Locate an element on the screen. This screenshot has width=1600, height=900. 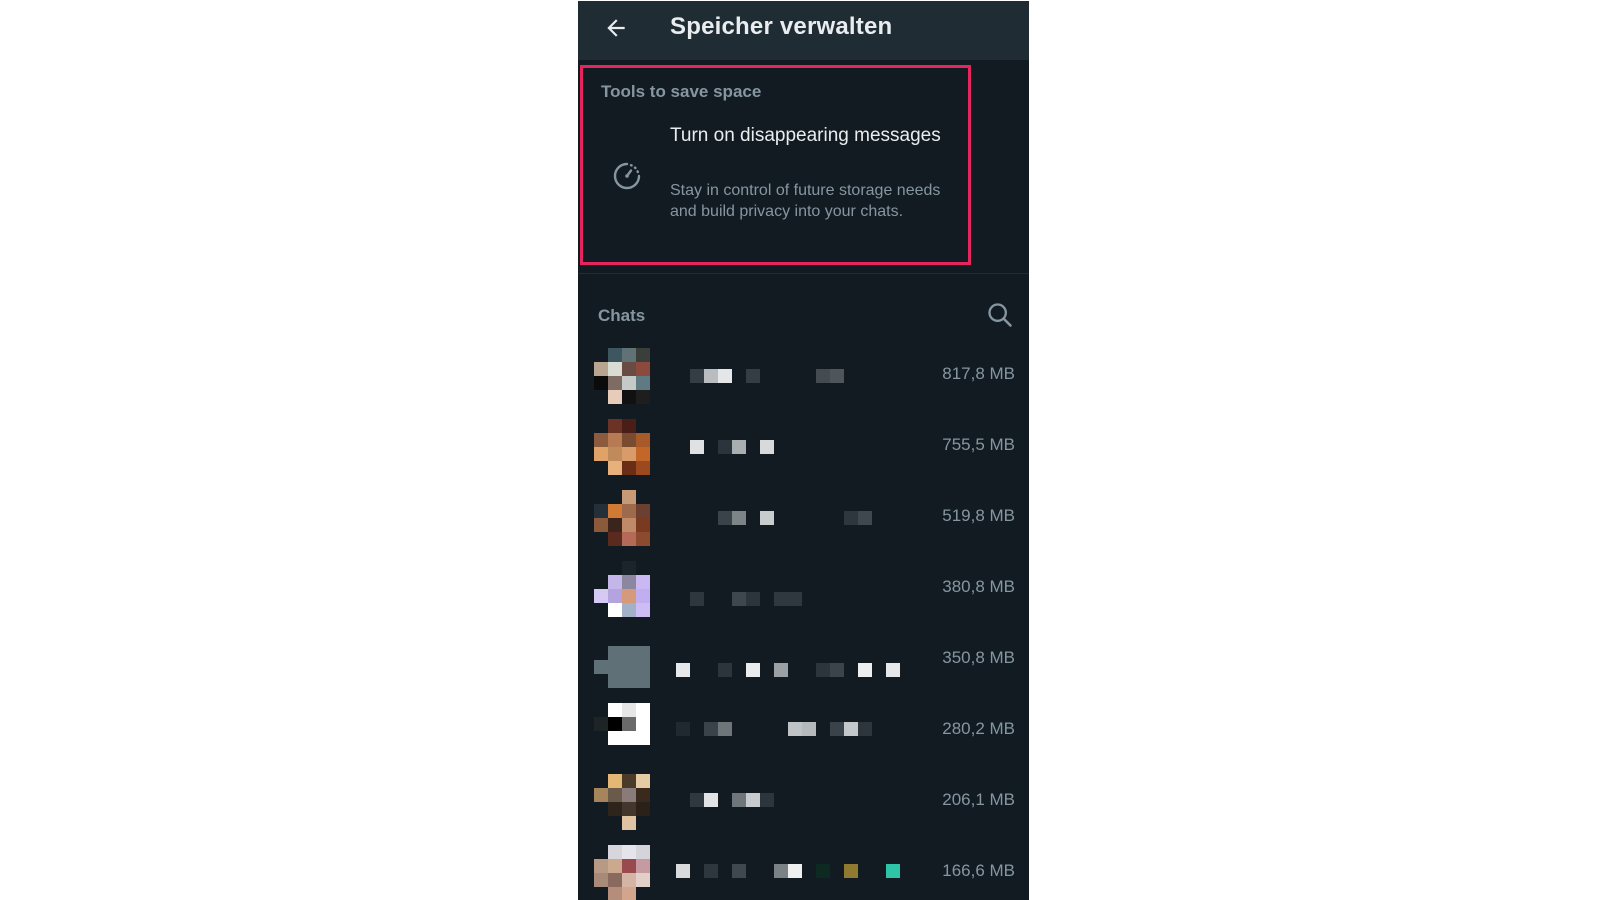
chat-size: 519,8 MB is located at coordinates (978, 515).